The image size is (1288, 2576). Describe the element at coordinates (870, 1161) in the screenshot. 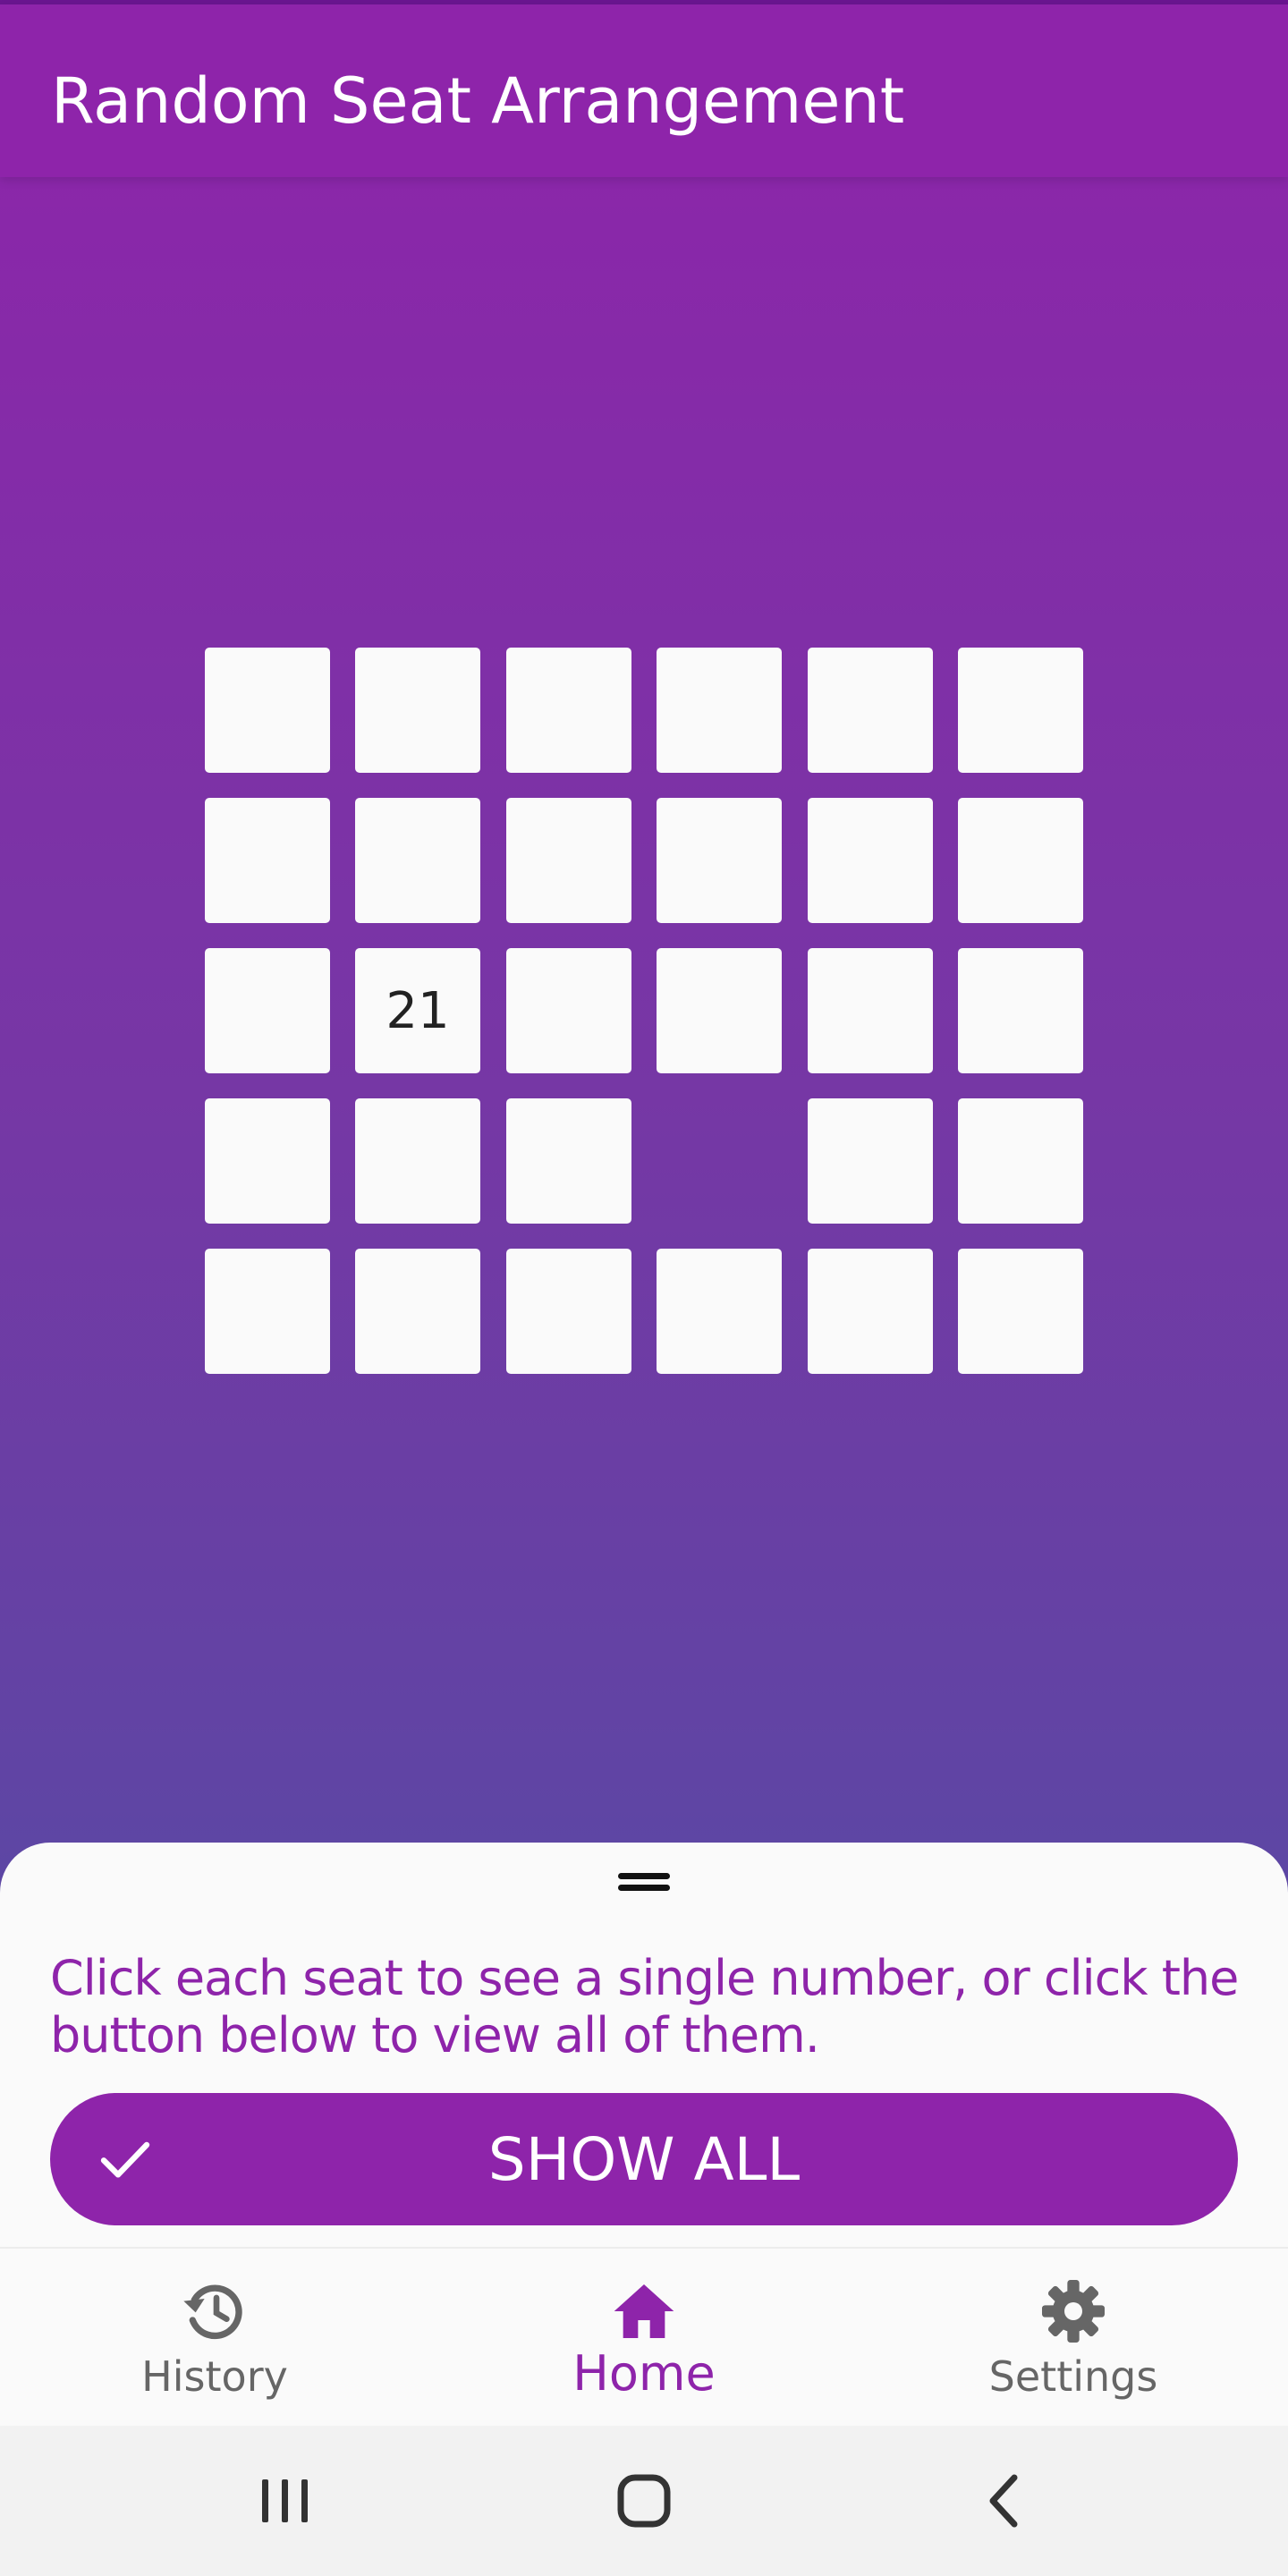

I see `seat-r4-c5` at that location.